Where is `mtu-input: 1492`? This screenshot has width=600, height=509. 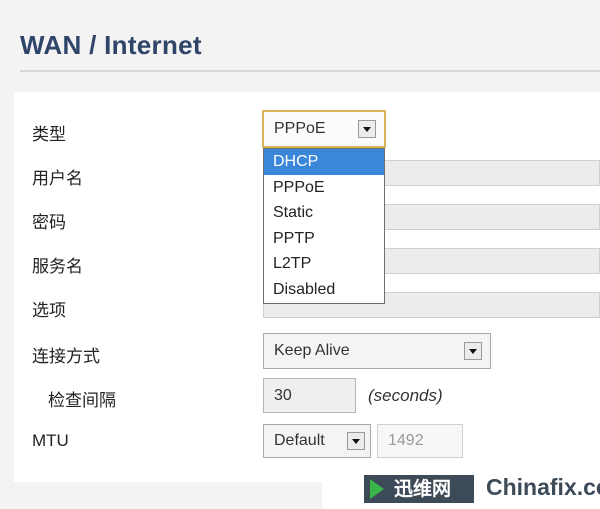
mtu-input: 1492 is located at coordinates (420, 441).